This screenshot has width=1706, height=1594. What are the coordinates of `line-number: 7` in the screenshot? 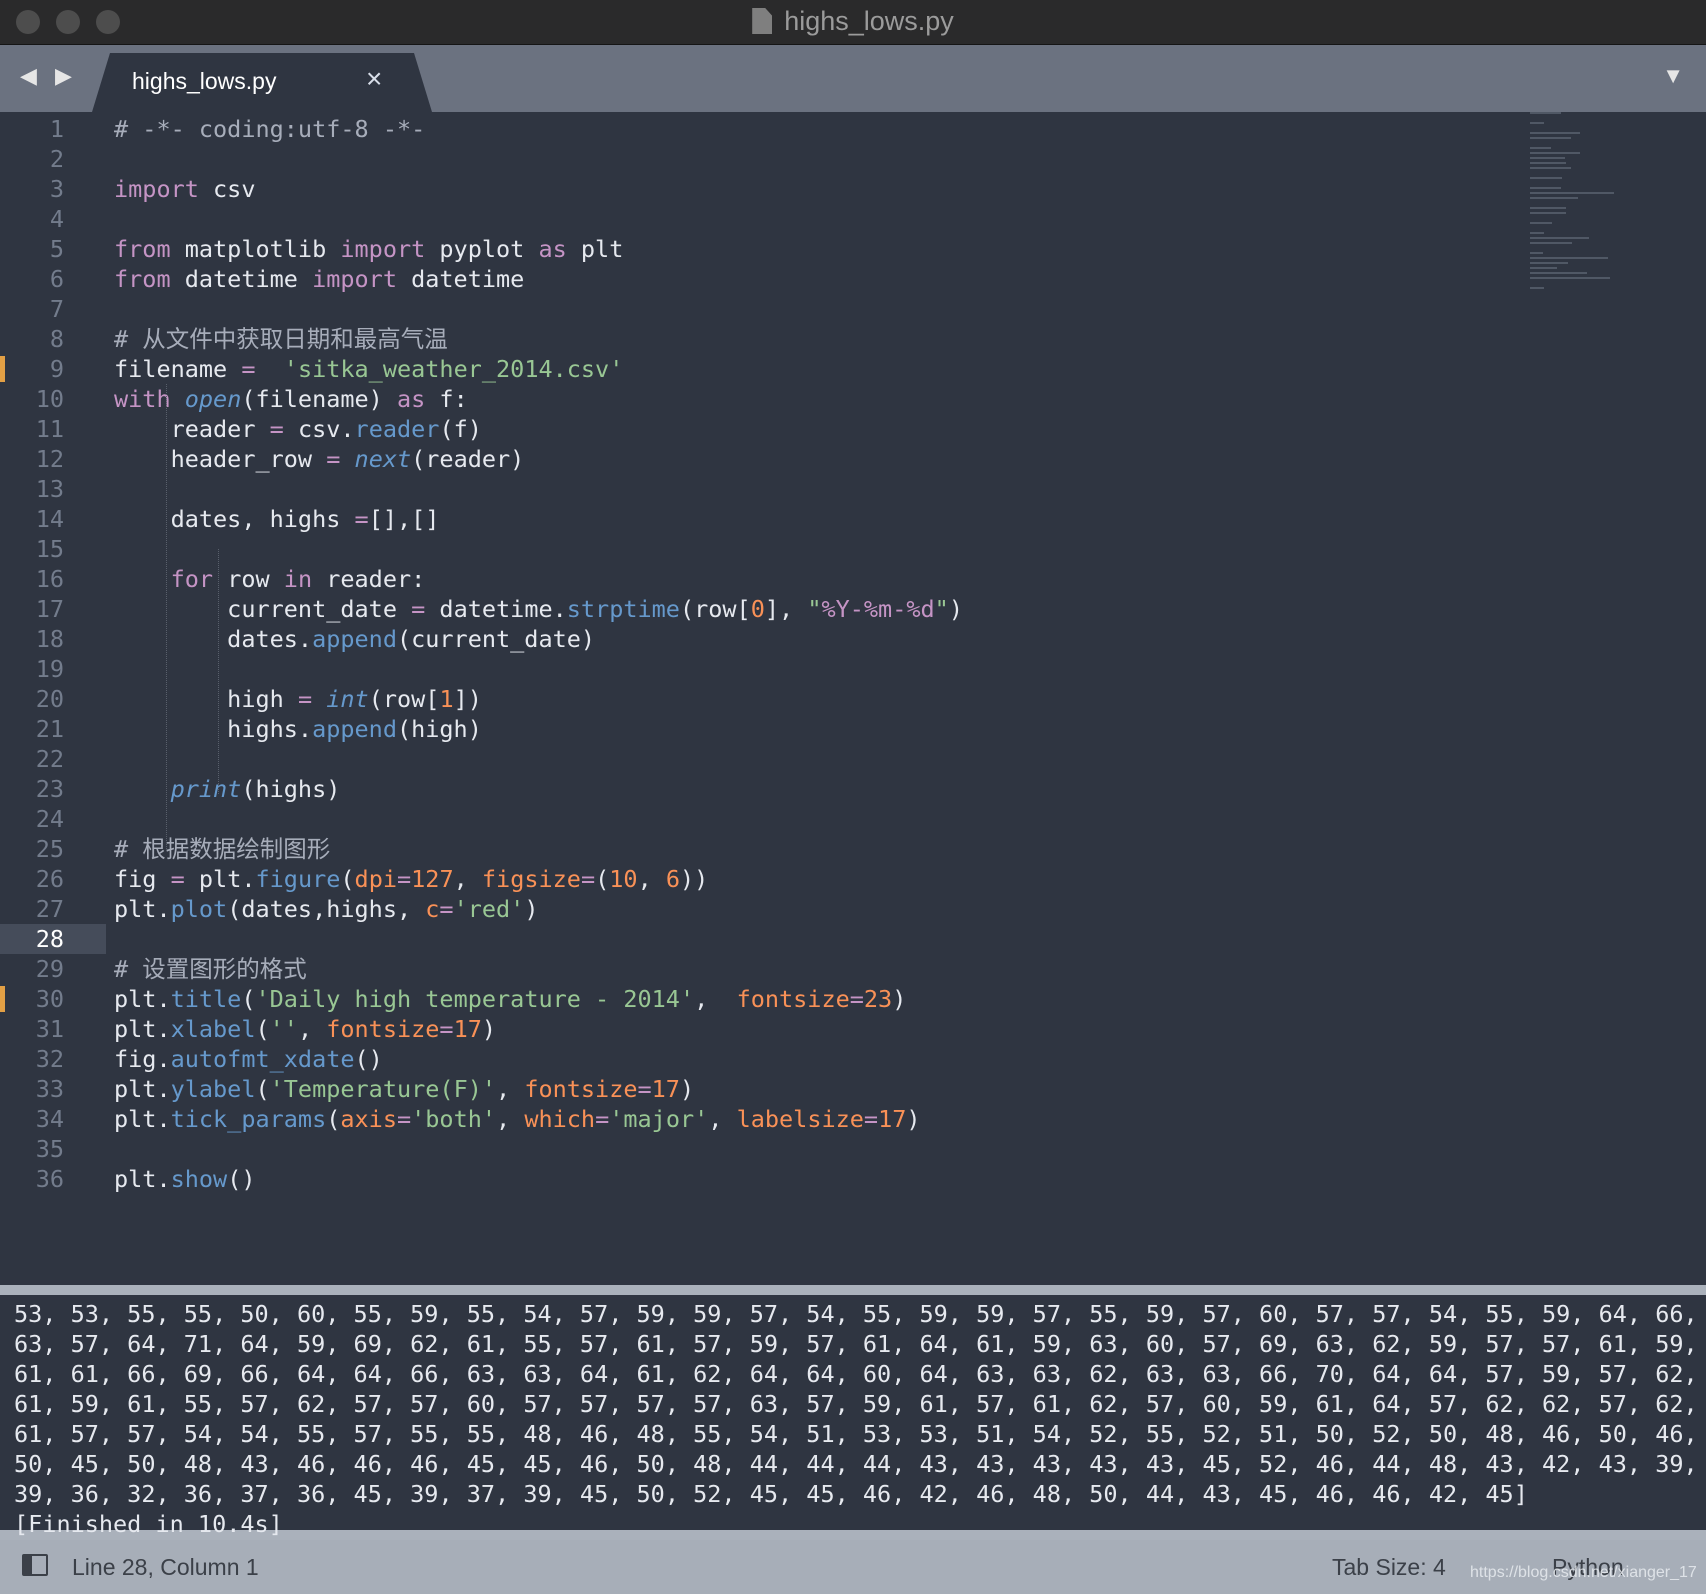 It's located at (53, 309).